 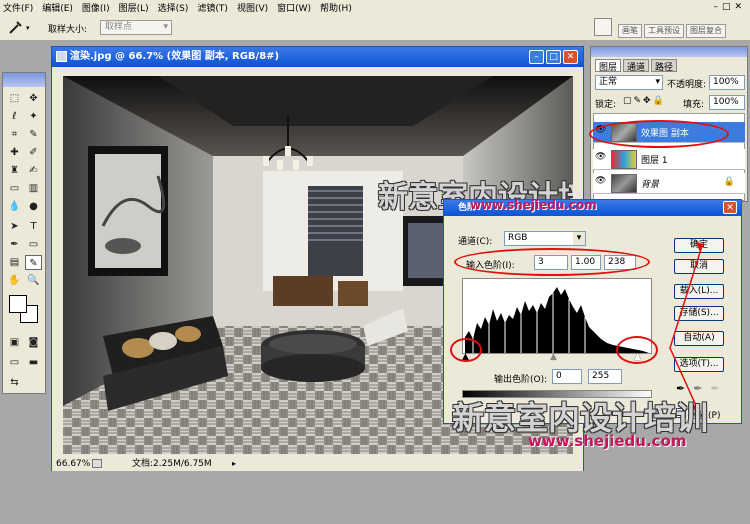 I want to click on screen-mode-standard-icon: ▭, so click(x=14, y=362).